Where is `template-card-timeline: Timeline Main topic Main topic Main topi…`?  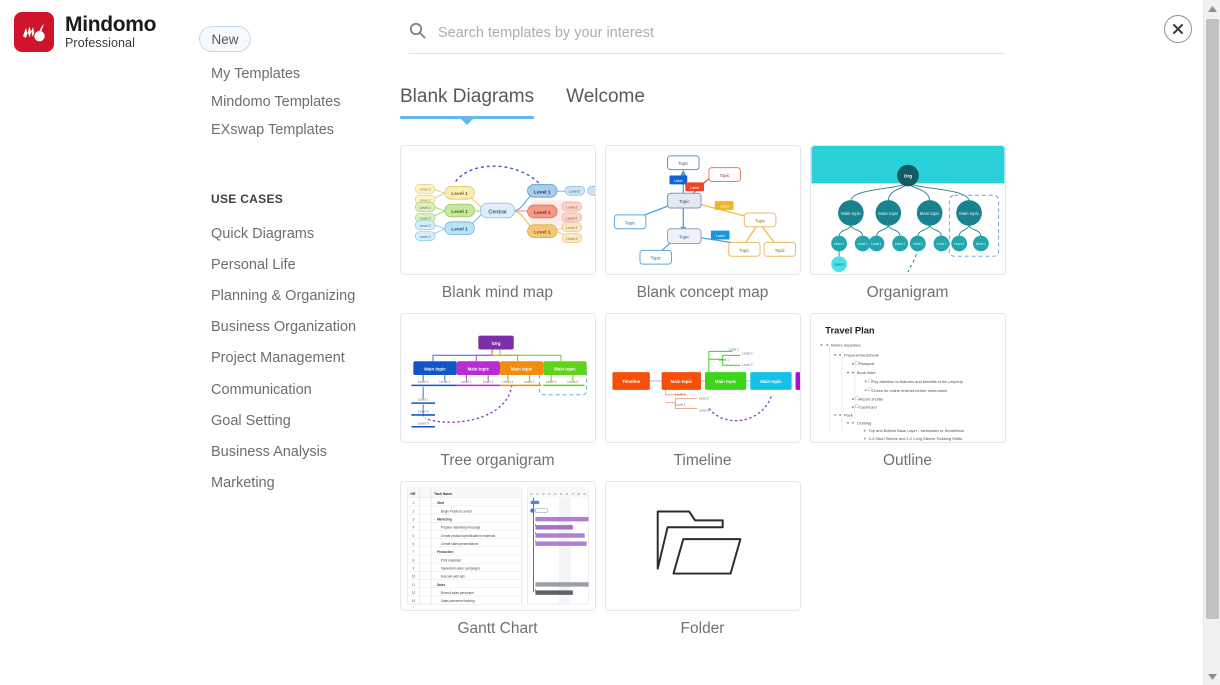 template-card-timeline: Timeline Main topic Main topic Main topi… is located at coordinates (702, 389).